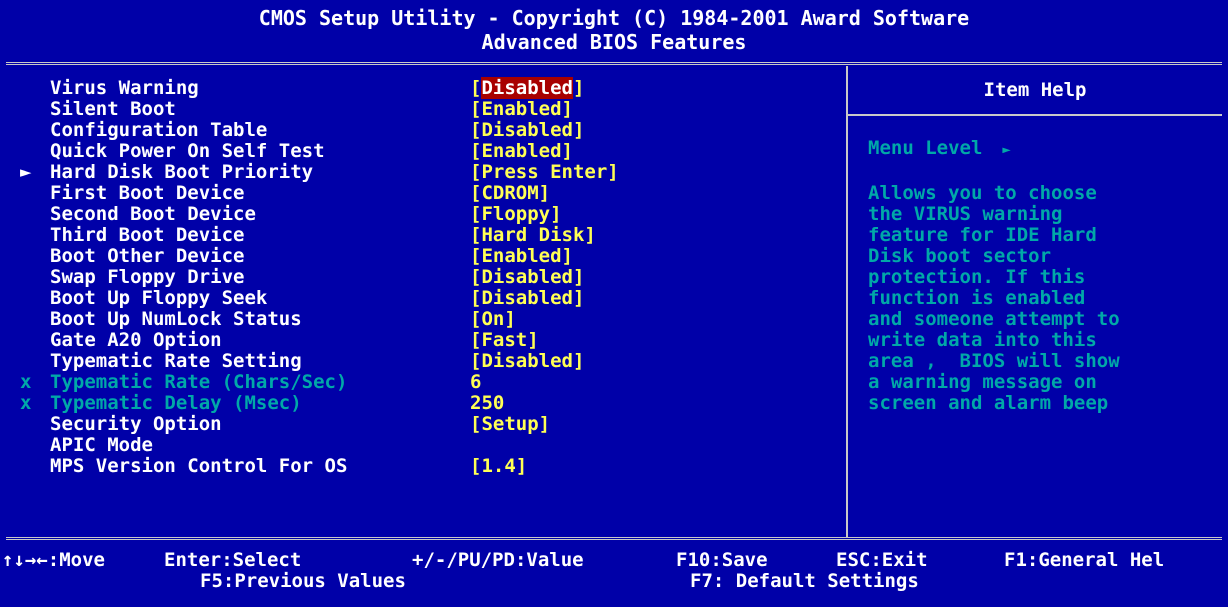 Image resolution: width=1228 pixels, height=607 pixels. What do you see at coordinates (994, 319) in the screenshot?
I see `help-line: and someone attempt to` at bounding box center [994, 319].